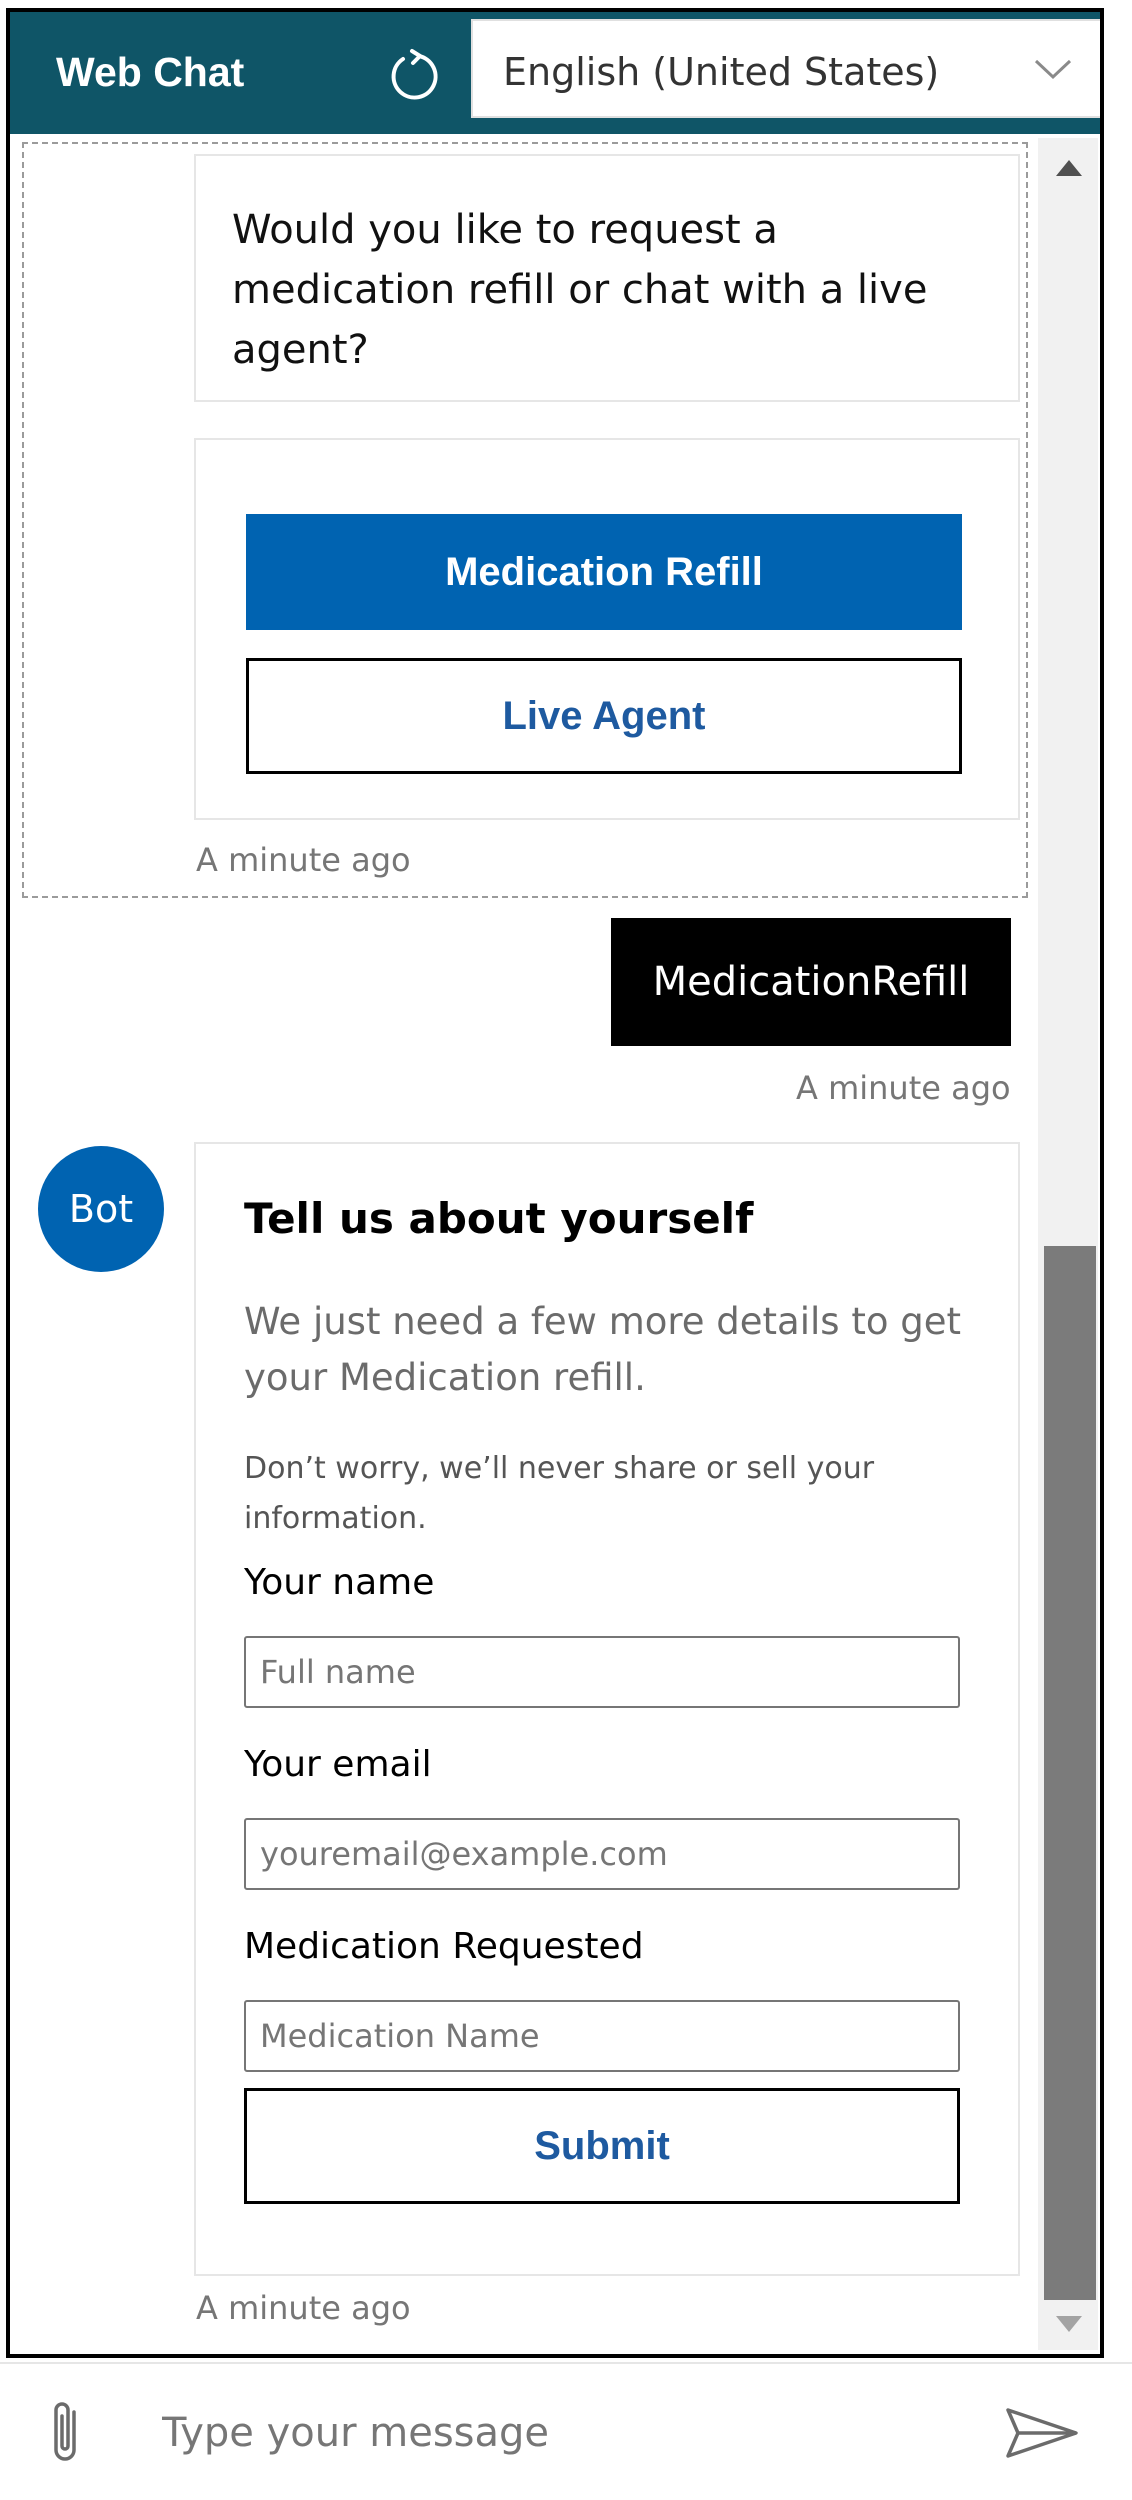 This screenshot has width=1132, height=2500. What do you see at coordinates (572, 2433) in the screenshot?
I see `message-input` at bounding box center [572, 2433].